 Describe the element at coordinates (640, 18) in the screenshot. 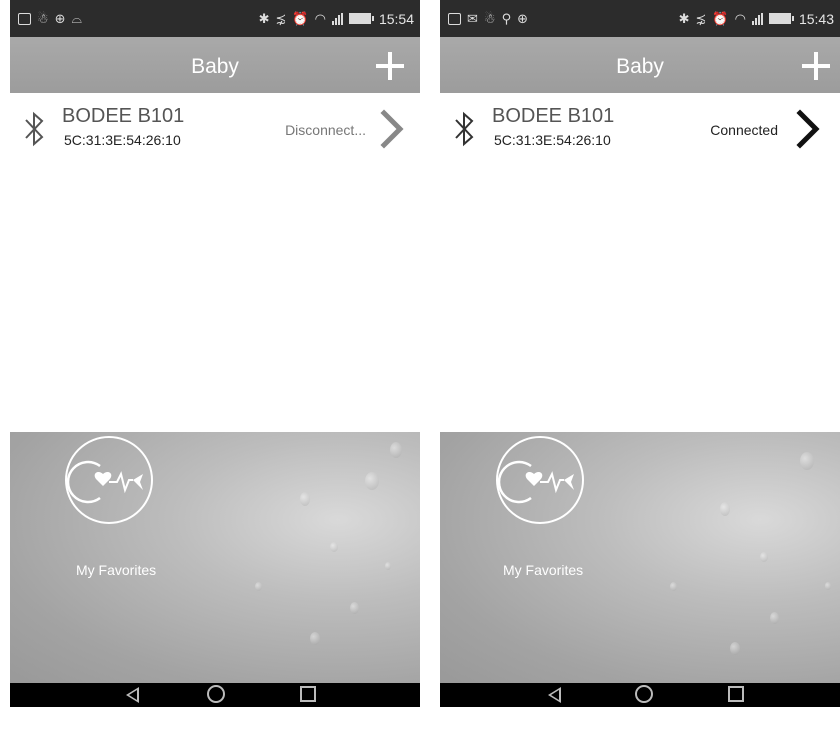

I see `status-bar: ✉ ☃ ⚲ ⊕ ✱ ⋨ ⏰ ◠ 15:43` at that location.